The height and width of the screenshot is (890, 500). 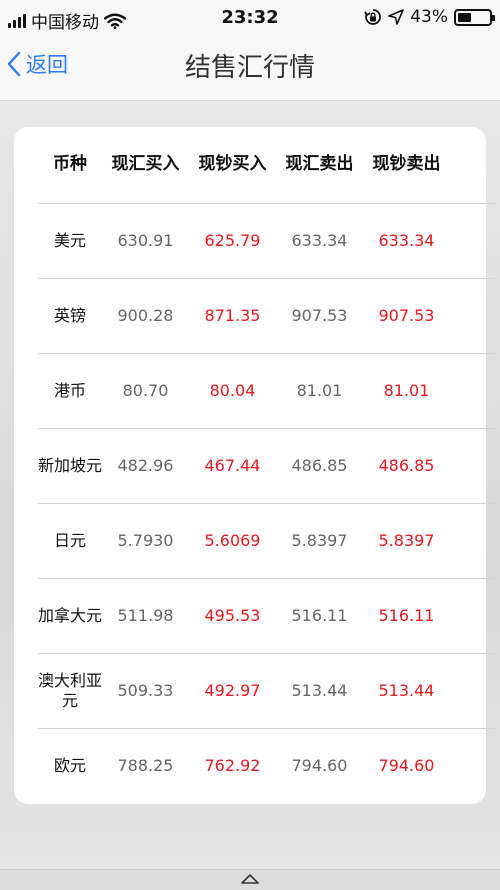 I want to click on bottom-toolbar, so click(x=250, y=879).